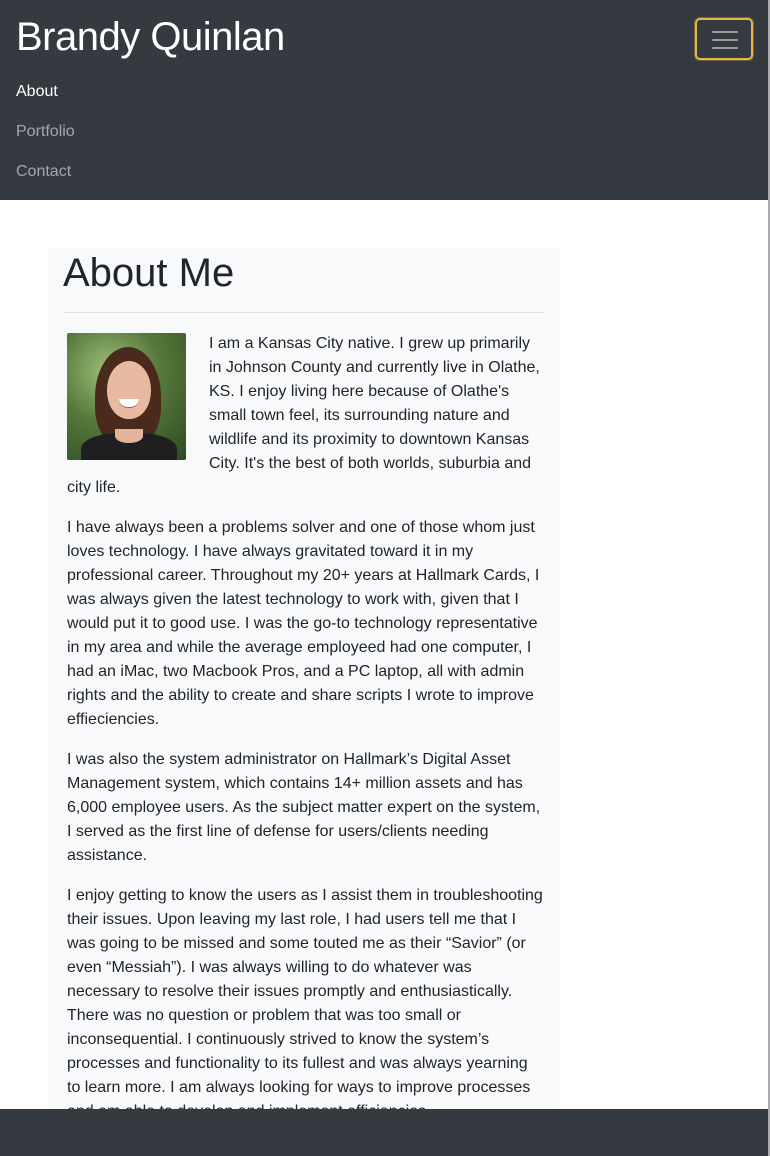 The height and width of the screenshot is (1156, 770). I want to click on nav-link-contact: Contact, so click(43, 171).